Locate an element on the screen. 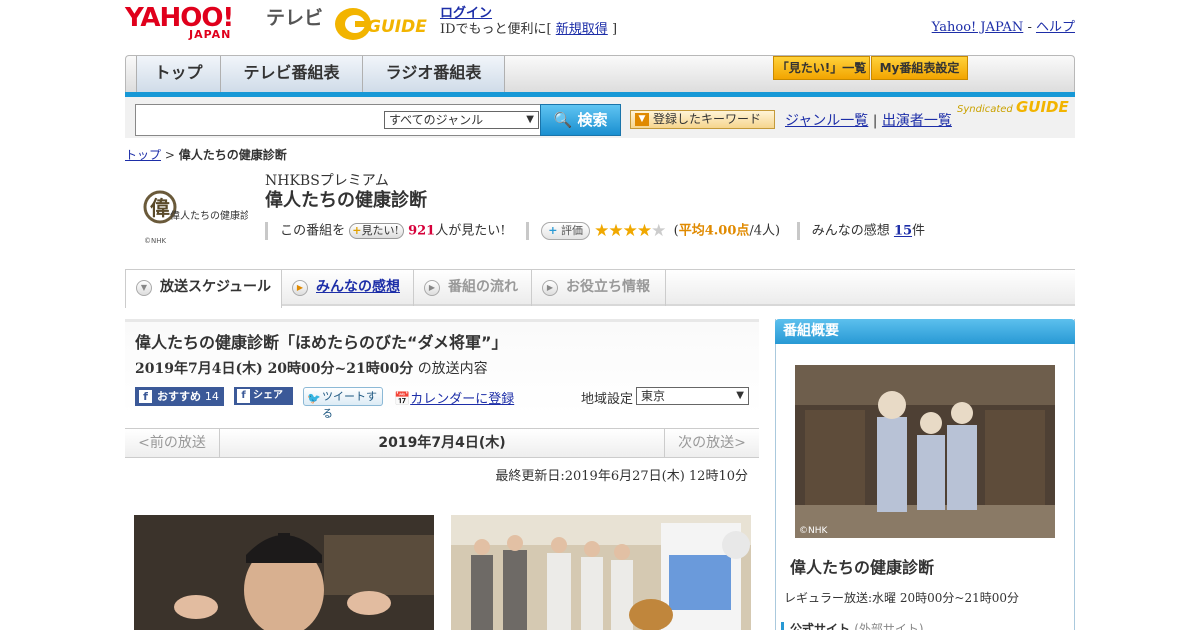 The image size is (1200, 630). program-summary-photo: ©NHK is located at coordinates (925, 451).